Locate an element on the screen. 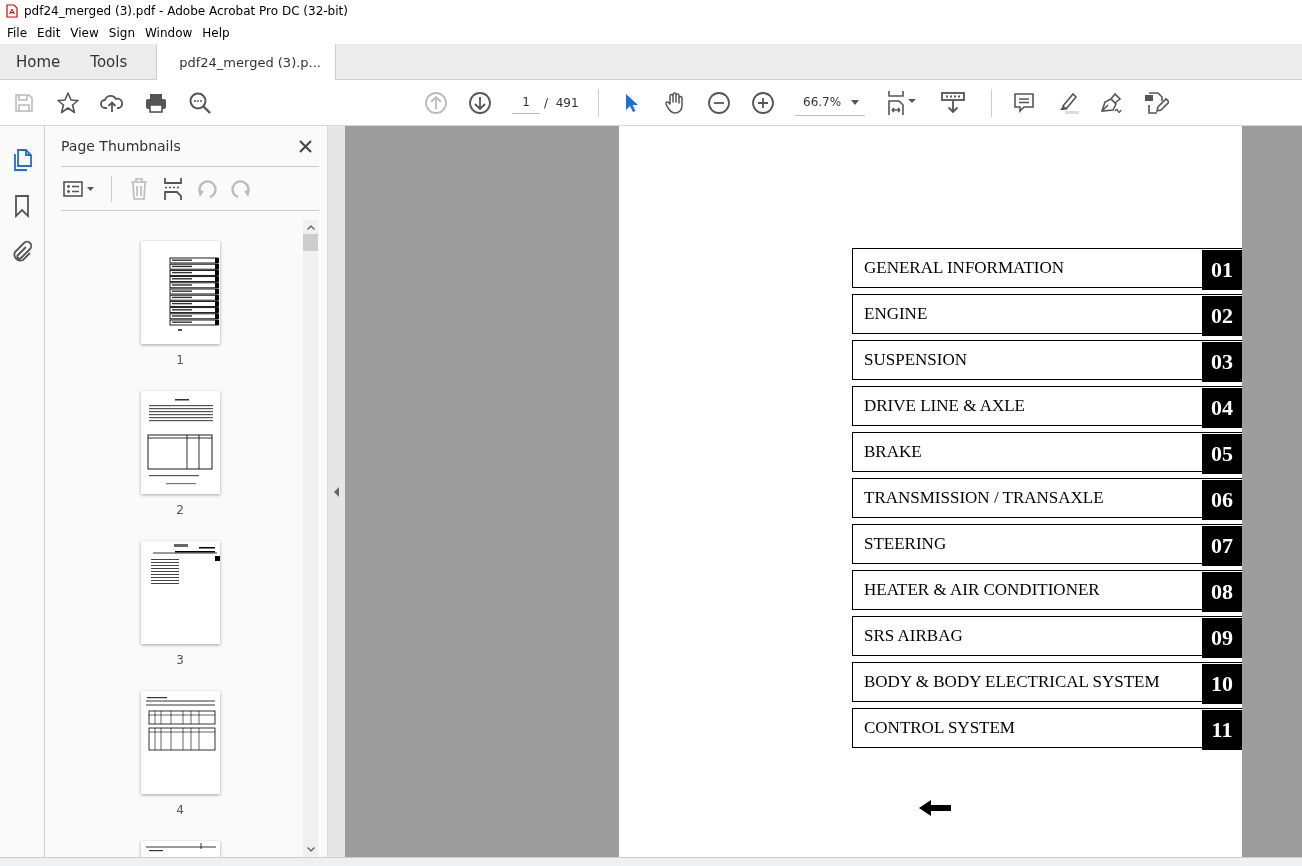  section-title: SRS AIRBAG is located at coordinates (913, 636).